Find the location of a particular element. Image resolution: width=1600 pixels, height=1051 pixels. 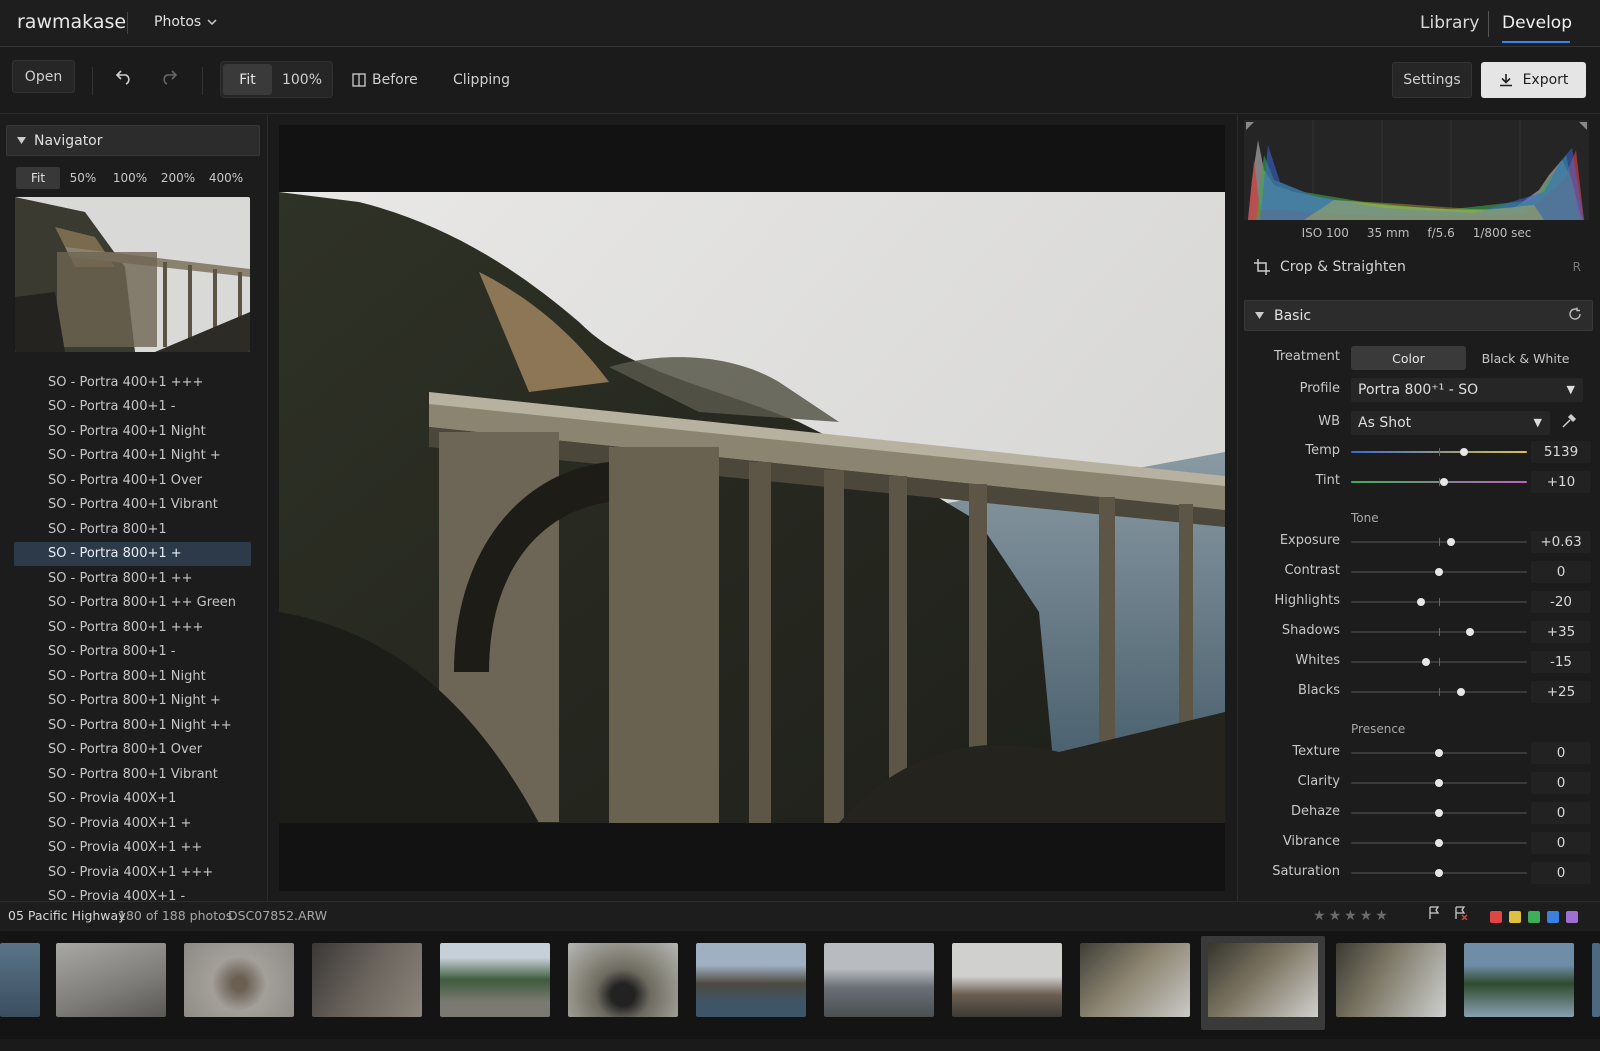

preset-item: SO - Provia 400X+1 +++ is located at coordinates (132, 872).